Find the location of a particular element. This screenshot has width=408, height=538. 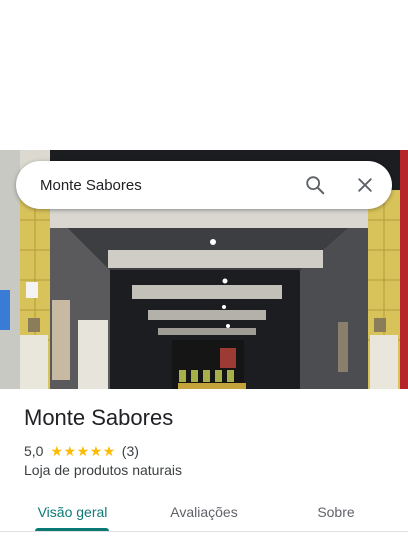

search-bar is located at coordinates (204, 185).